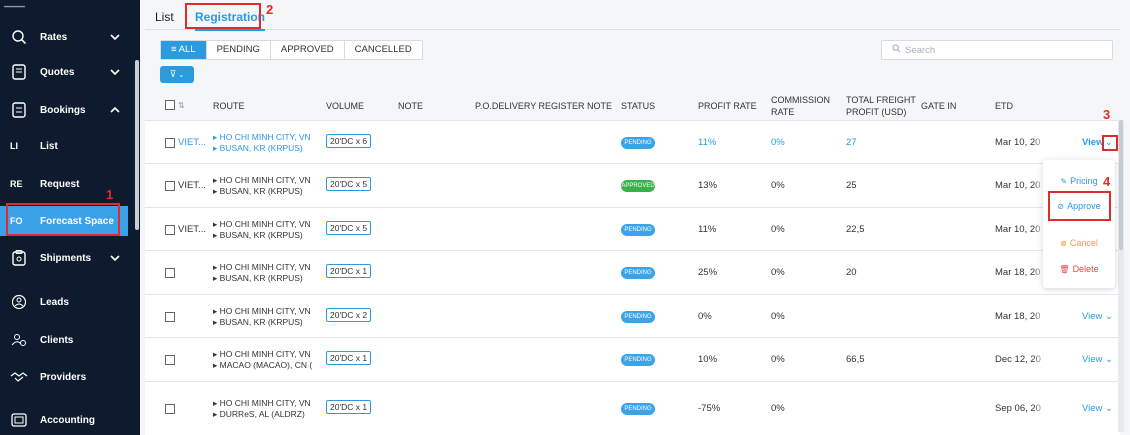 The image size is (1130, 435). I want to click on advanced-filter-button: ⊽ ⌄, so click(177, 74).